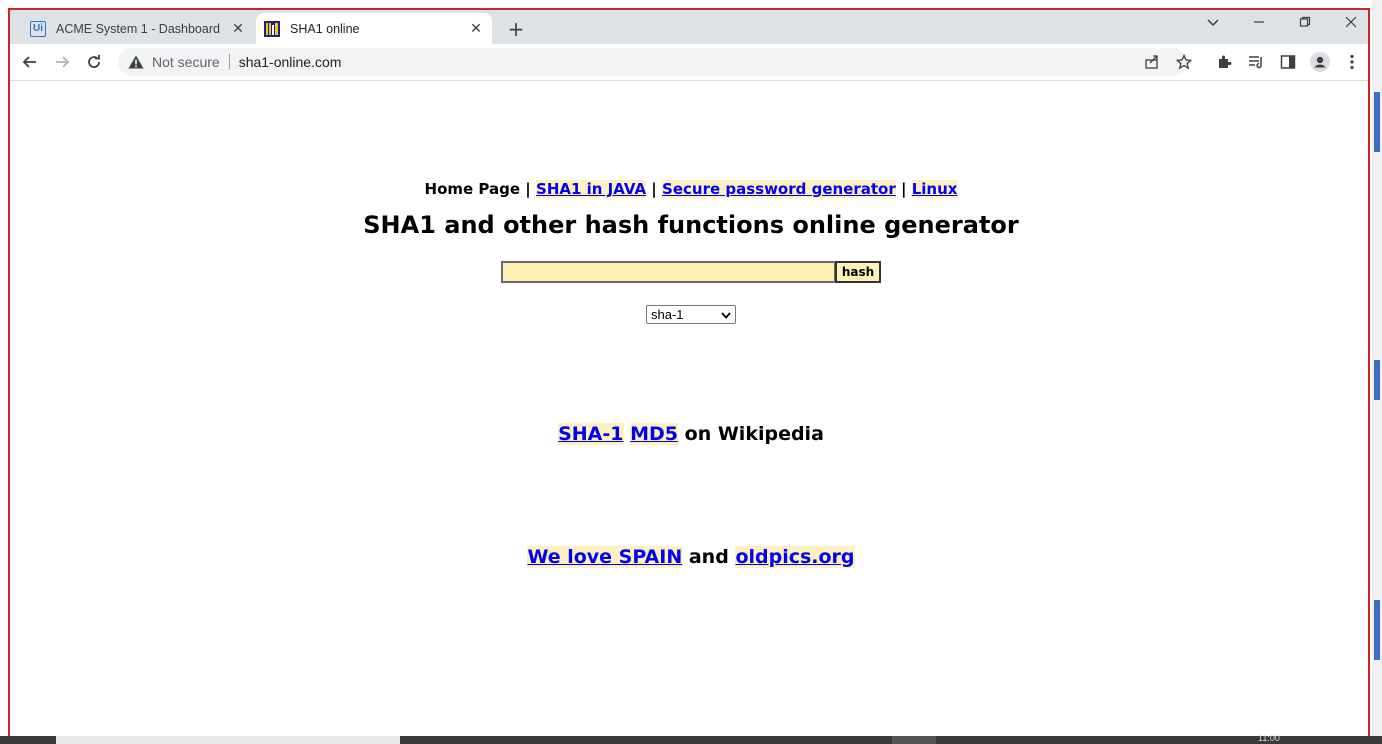 The height and width of the screenshot is (744, 1382). Describe the element at coordinates (472, 189) in the screenshot. I see `nav-home-page: Home Page` at that location.